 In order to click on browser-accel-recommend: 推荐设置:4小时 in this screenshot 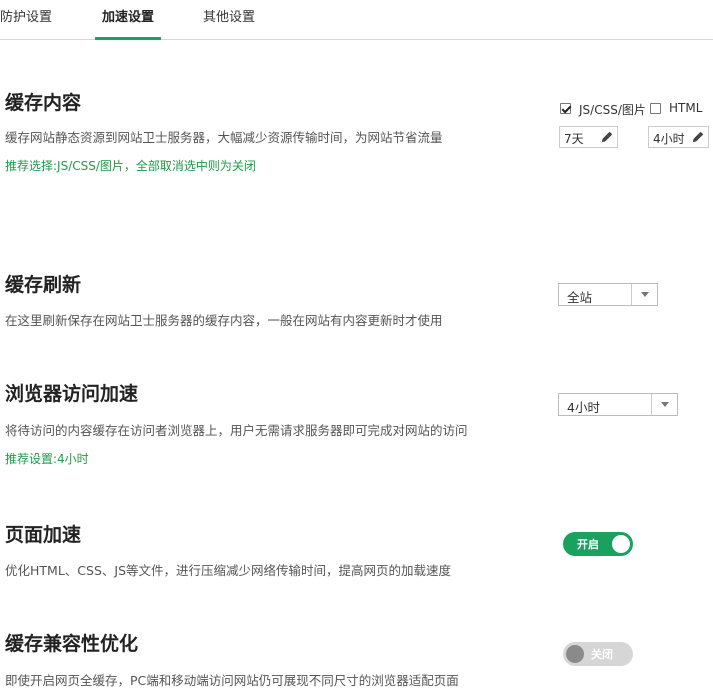, I will do `click(47, 459)`.